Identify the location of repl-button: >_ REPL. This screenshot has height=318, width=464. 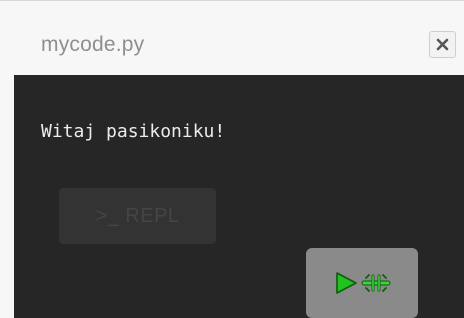
(137, 216).